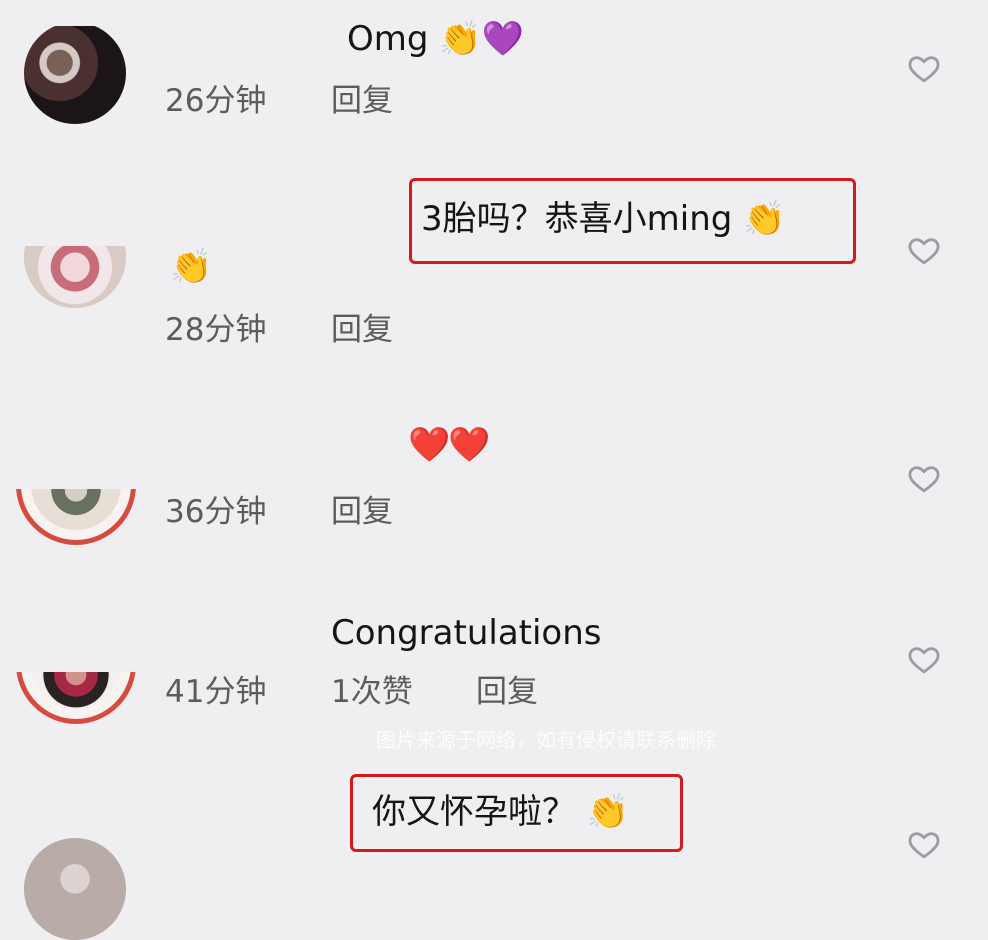  What do you see at coordinates (191, 267) in the screenshot?
I see `comment-text: 👏` at bounding box center [191, 267].